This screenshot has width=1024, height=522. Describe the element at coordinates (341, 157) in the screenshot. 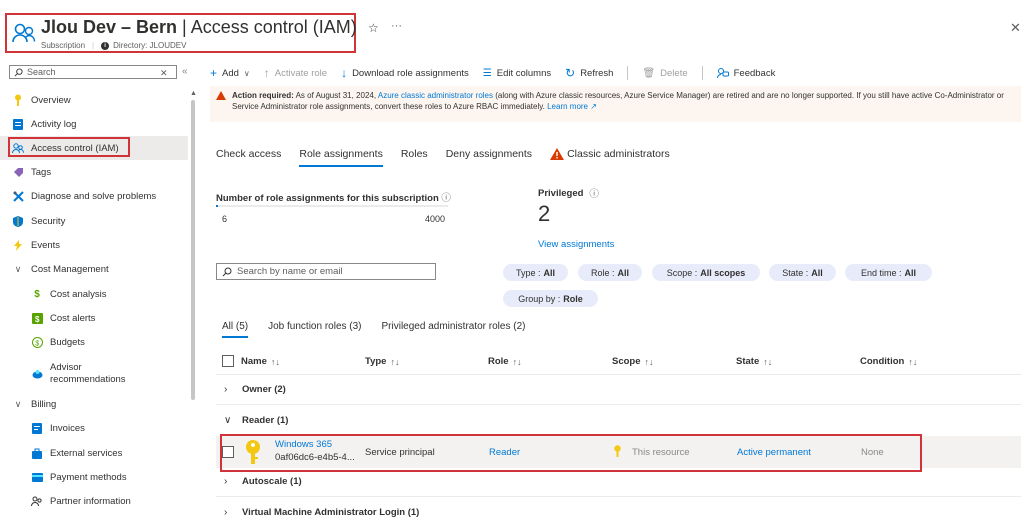

I see `tab-role-assignments: Role assignments` at that location.